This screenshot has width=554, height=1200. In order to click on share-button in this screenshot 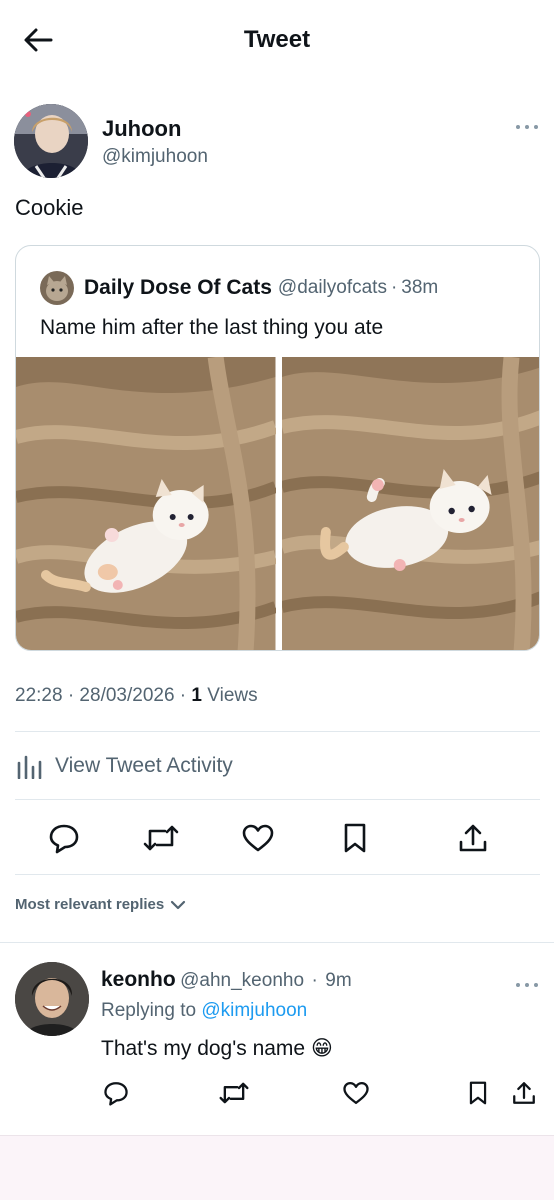, I will do `click(473, 838)`.